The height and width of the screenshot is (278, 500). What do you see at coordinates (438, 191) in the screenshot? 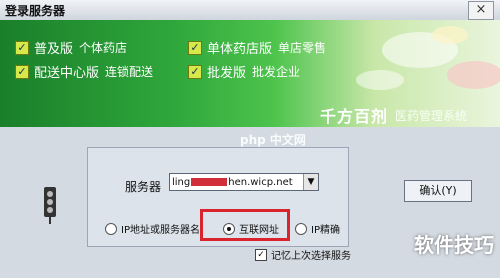
I see `confirm-button: 确认(Y)` at bounding box center [438, 191].